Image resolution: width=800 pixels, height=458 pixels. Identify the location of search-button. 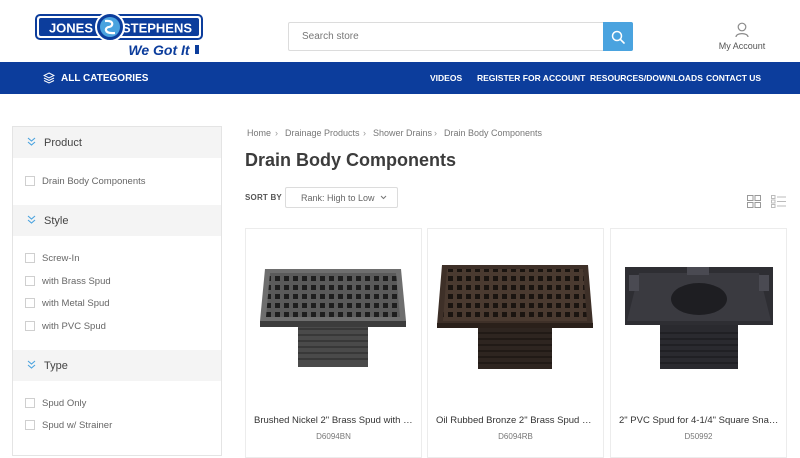
(618, 36).